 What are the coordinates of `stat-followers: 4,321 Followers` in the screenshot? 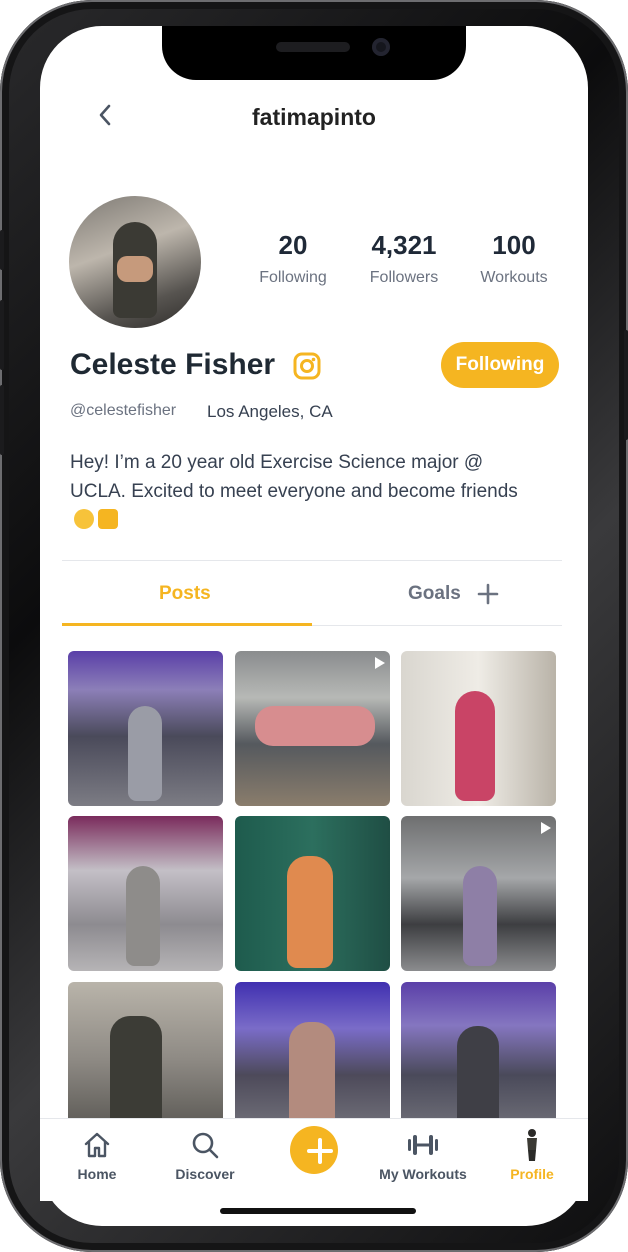 It's located at (404, 258).